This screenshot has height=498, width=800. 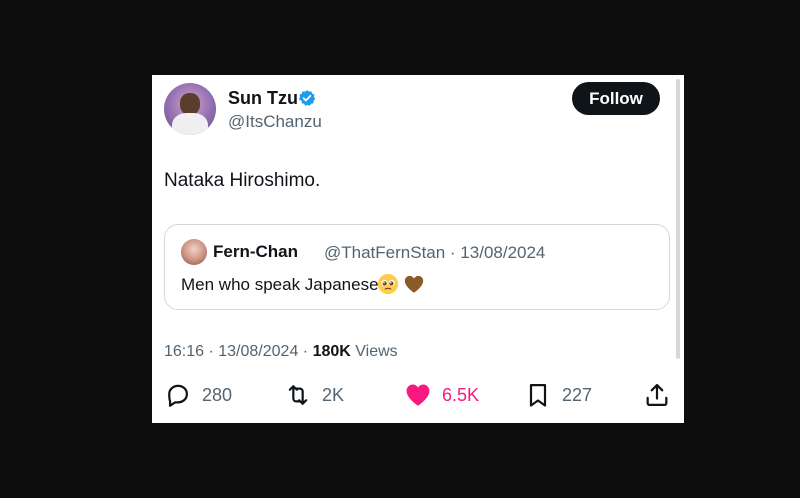 What do you see at coordinates (558, 395) in the screenshot?
I see `bookmark-button: 227` at bounding box center [558, 395].